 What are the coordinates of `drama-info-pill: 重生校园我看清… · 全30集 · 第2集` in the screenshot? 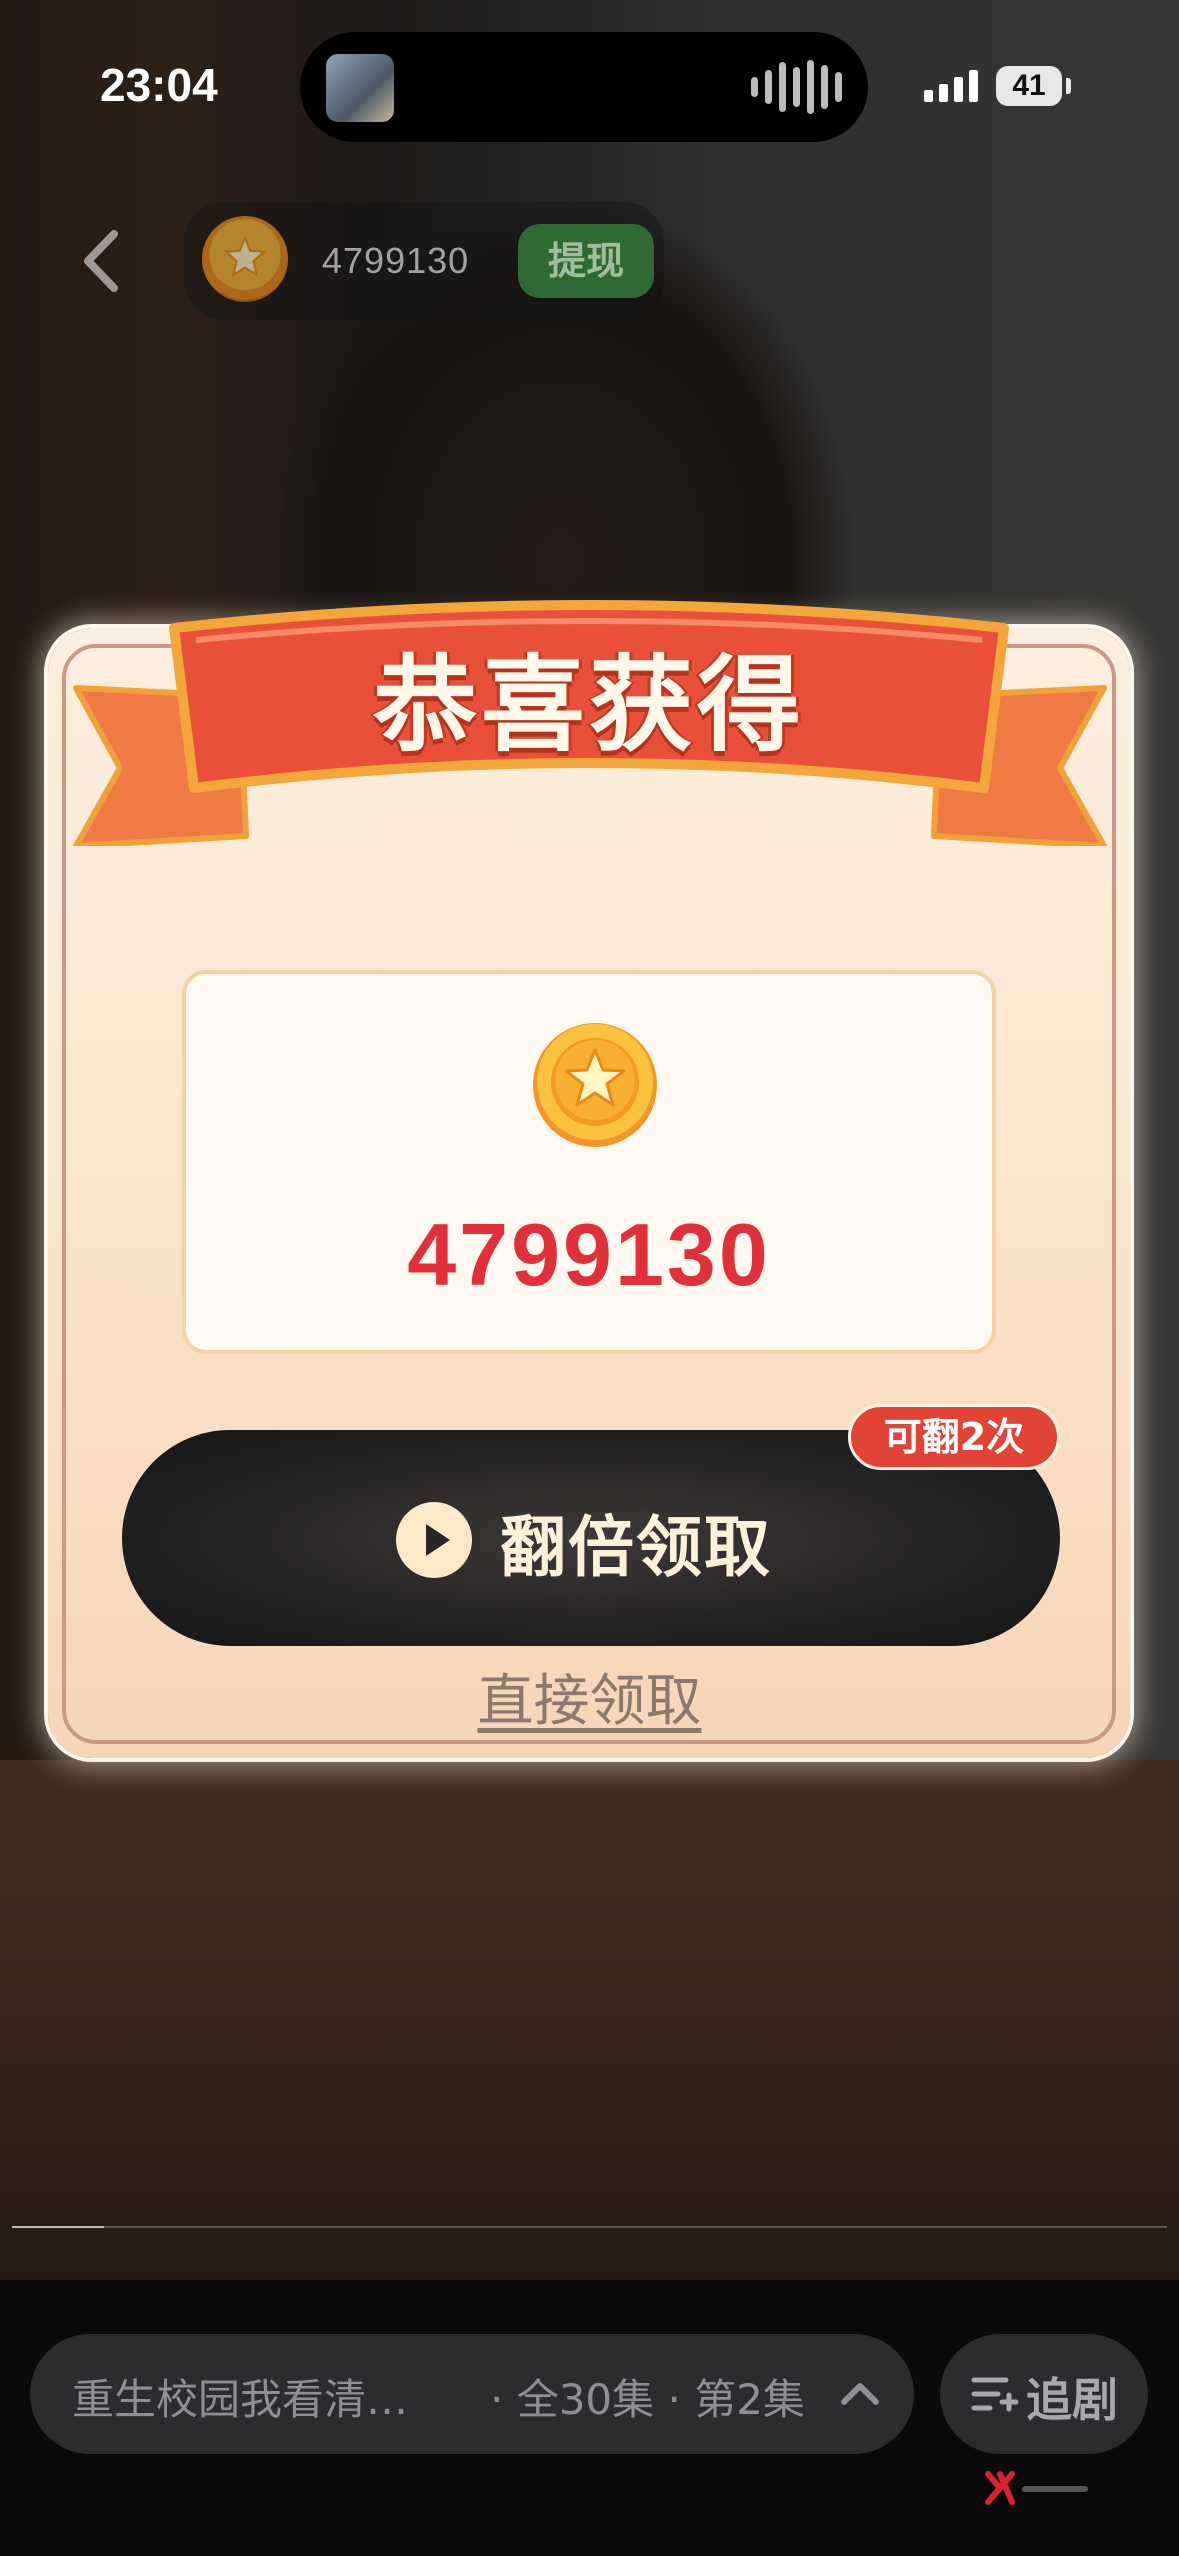 It's located at (472, 2394).